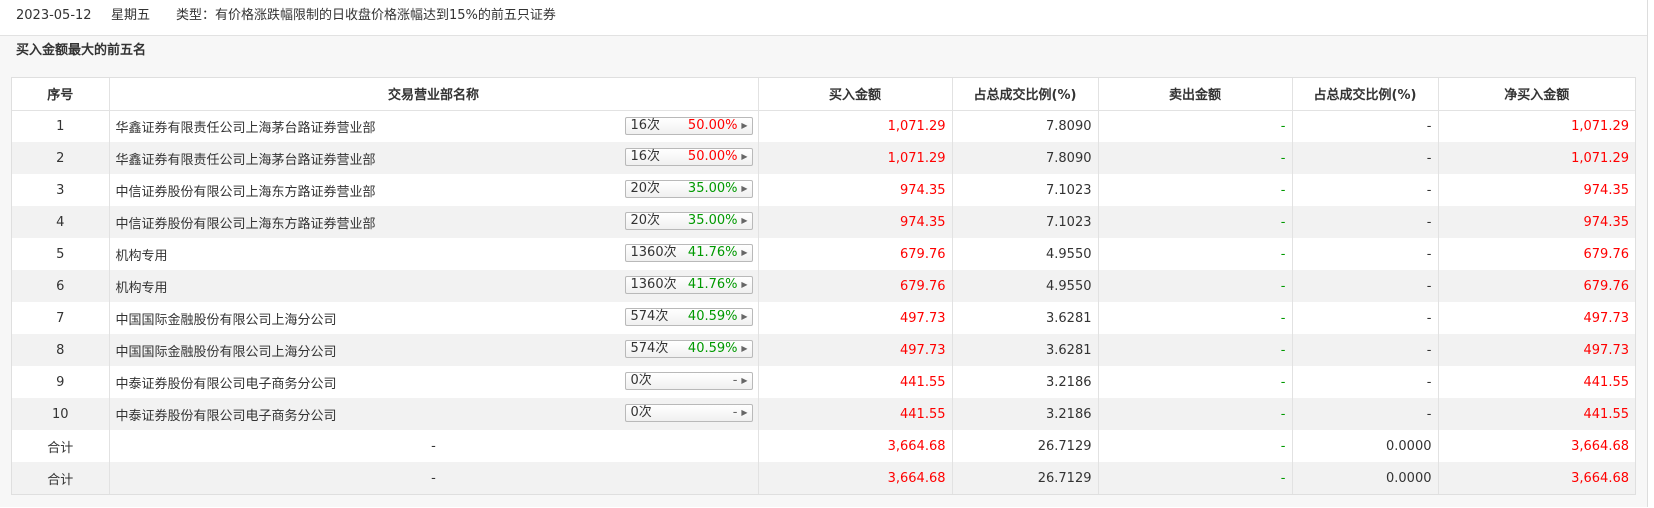 This screenshot has height=508, width=1654. I want to click on list-type: 类型：有价格涨跌幅限制的日收盘价格涨幅达到15%的前五只证券, so click(366, 15).